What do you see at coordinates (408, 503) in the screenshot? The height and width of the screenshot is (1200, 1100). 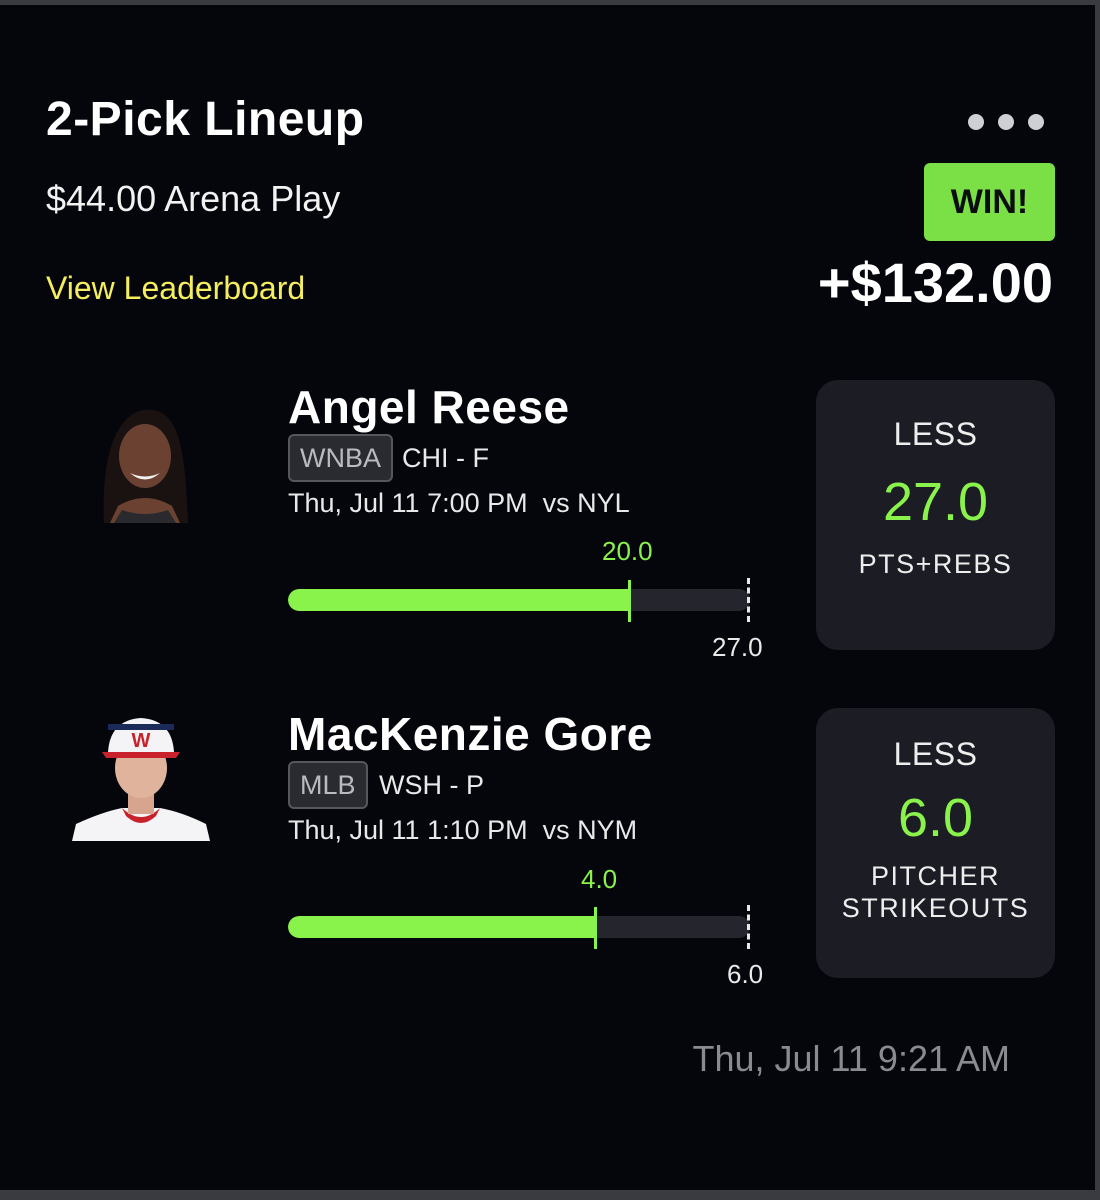 I see `game-datetime: Thu, Jul 11 7:00 PM` at bounding box center [408, 503].